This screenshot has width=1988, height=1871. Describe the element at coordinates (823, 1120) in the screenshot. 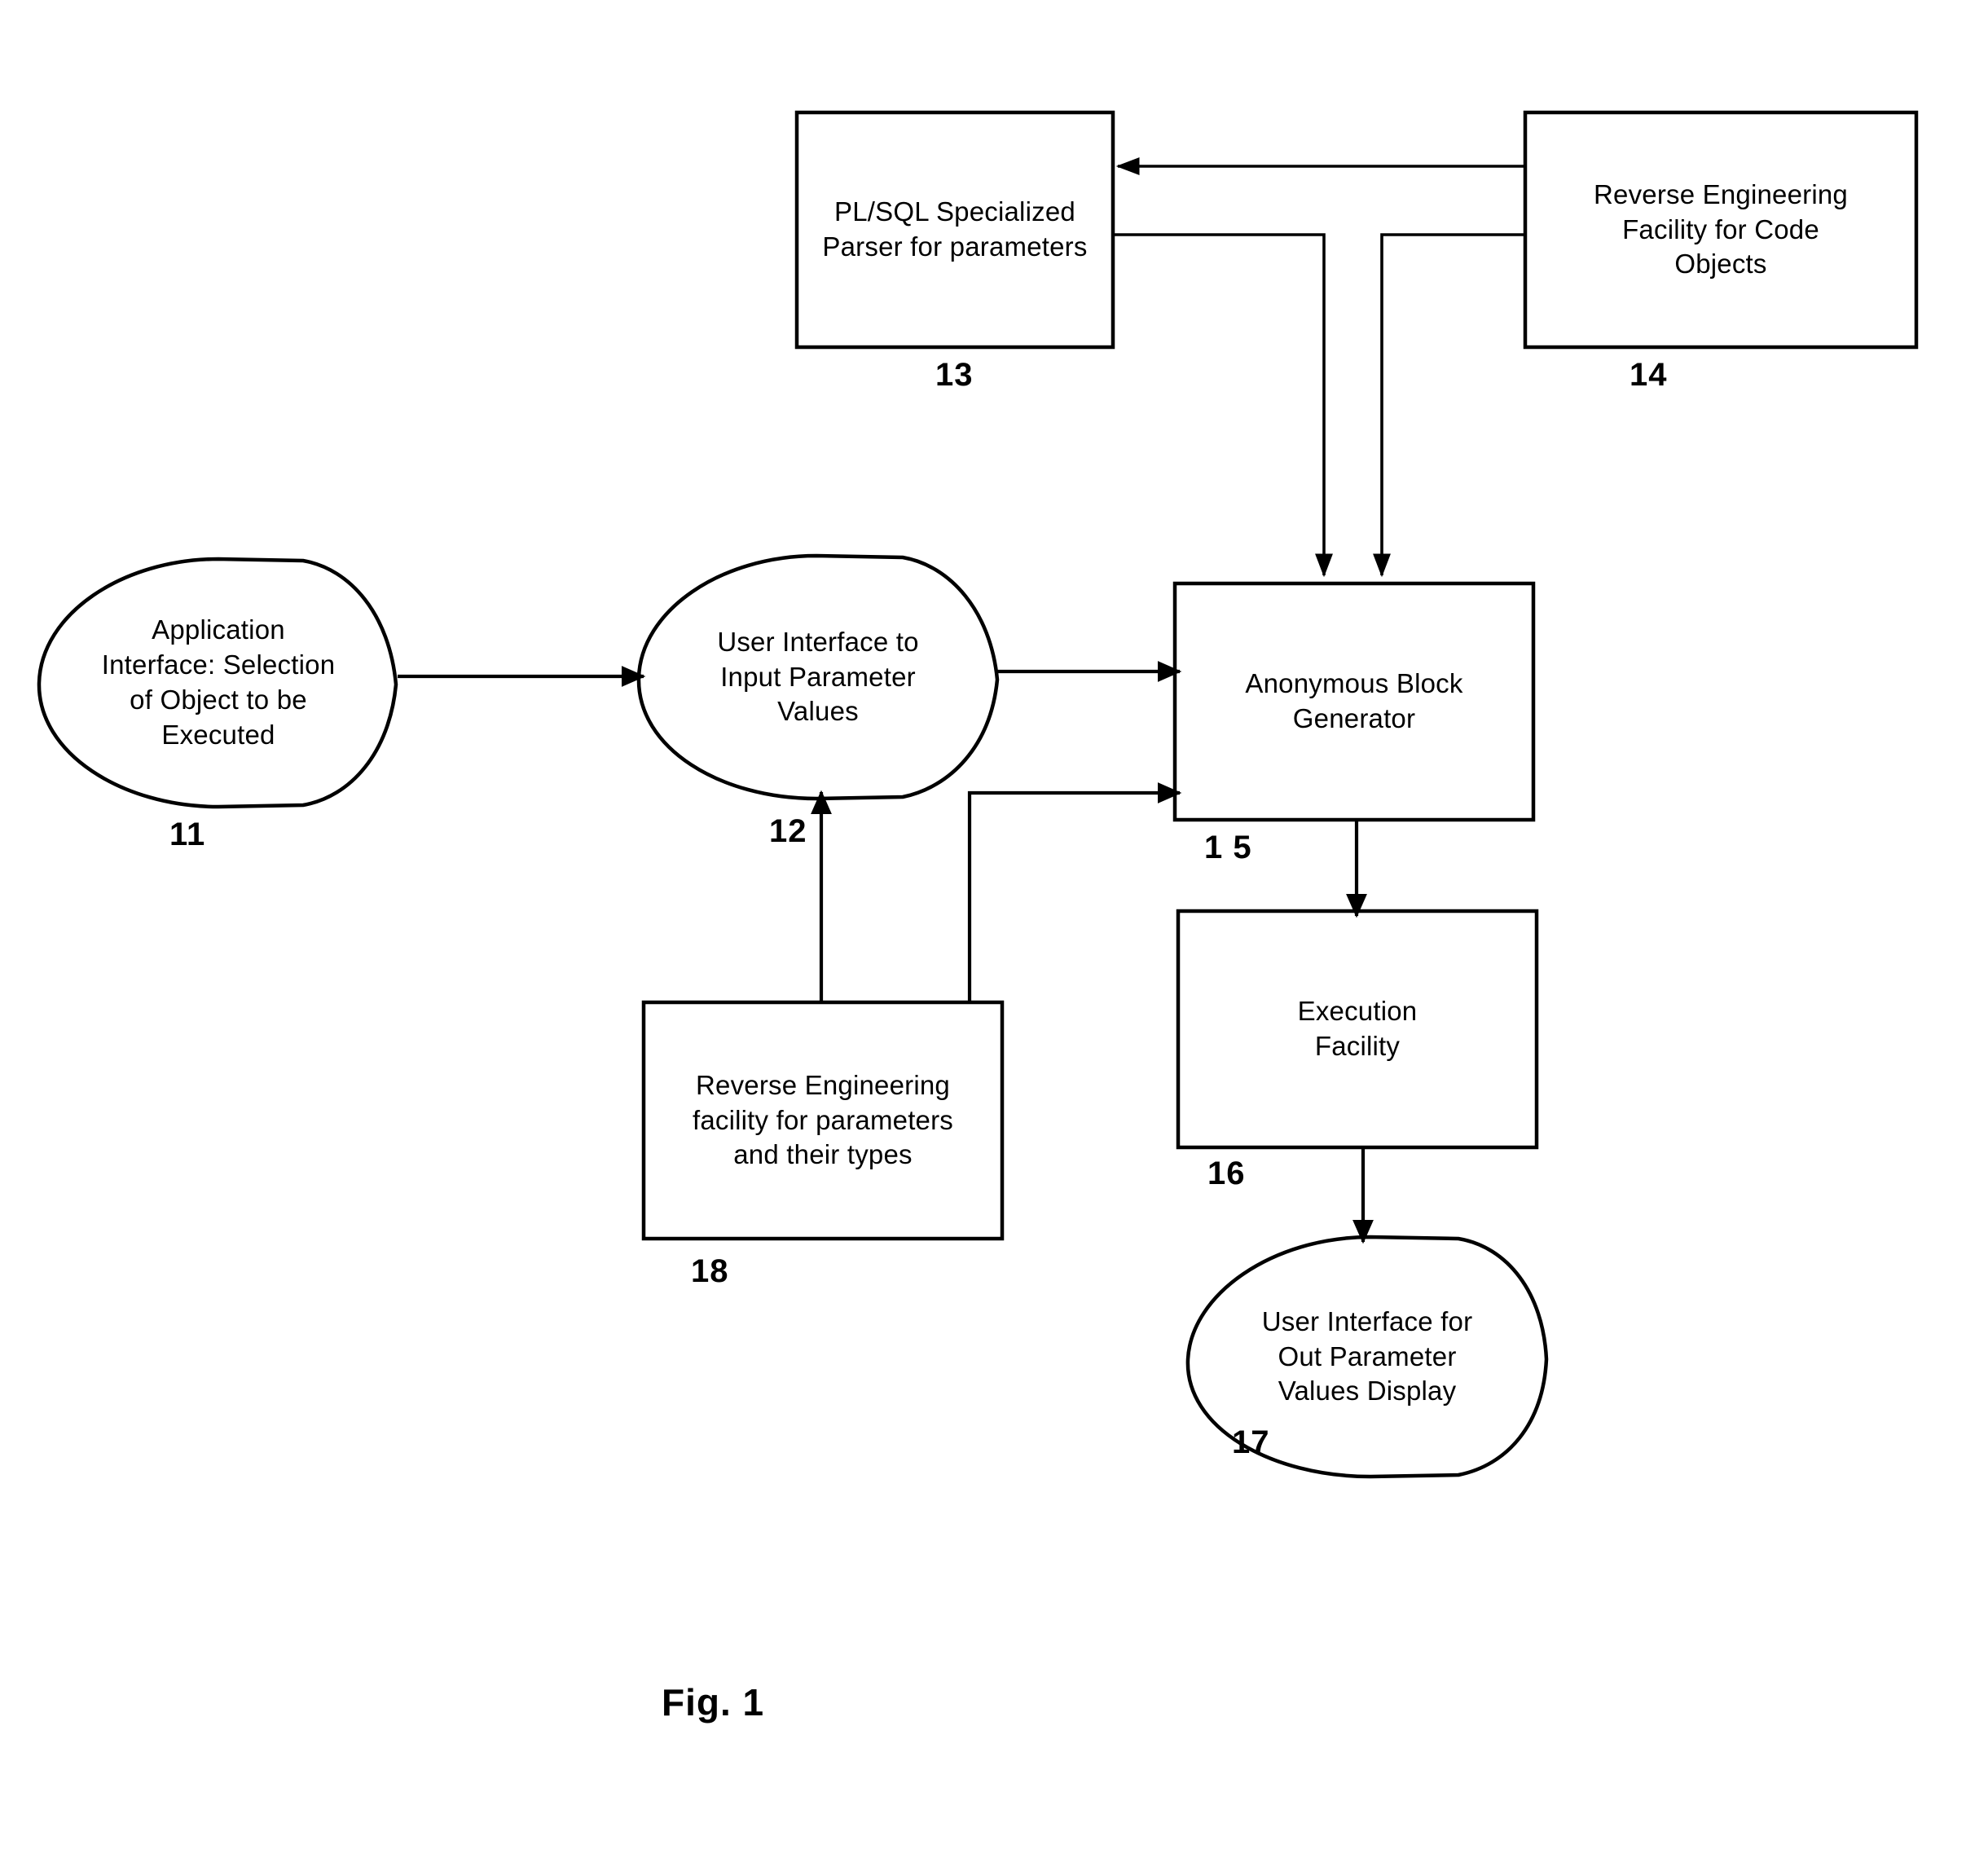

I see `node-18-shape` at that location.